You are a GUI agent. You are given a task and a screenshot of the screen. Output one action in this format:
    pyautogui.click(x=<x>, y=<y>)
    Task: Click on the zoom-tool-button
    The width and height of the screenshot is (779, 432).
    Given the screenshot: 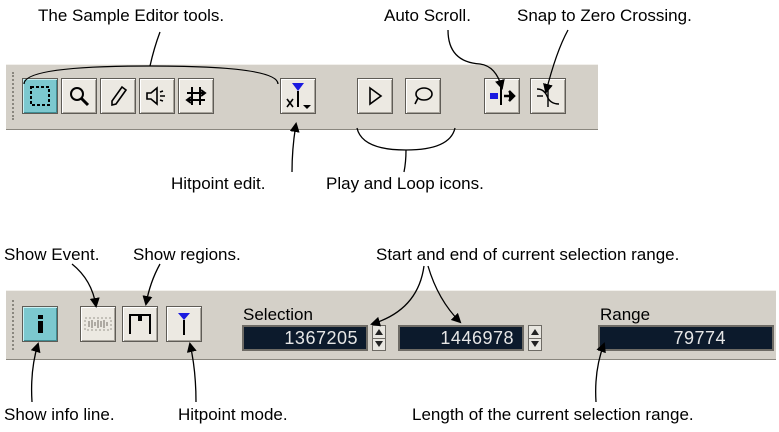 What is the action you would take?
    pyautogui.click(x=79, y=96)
    